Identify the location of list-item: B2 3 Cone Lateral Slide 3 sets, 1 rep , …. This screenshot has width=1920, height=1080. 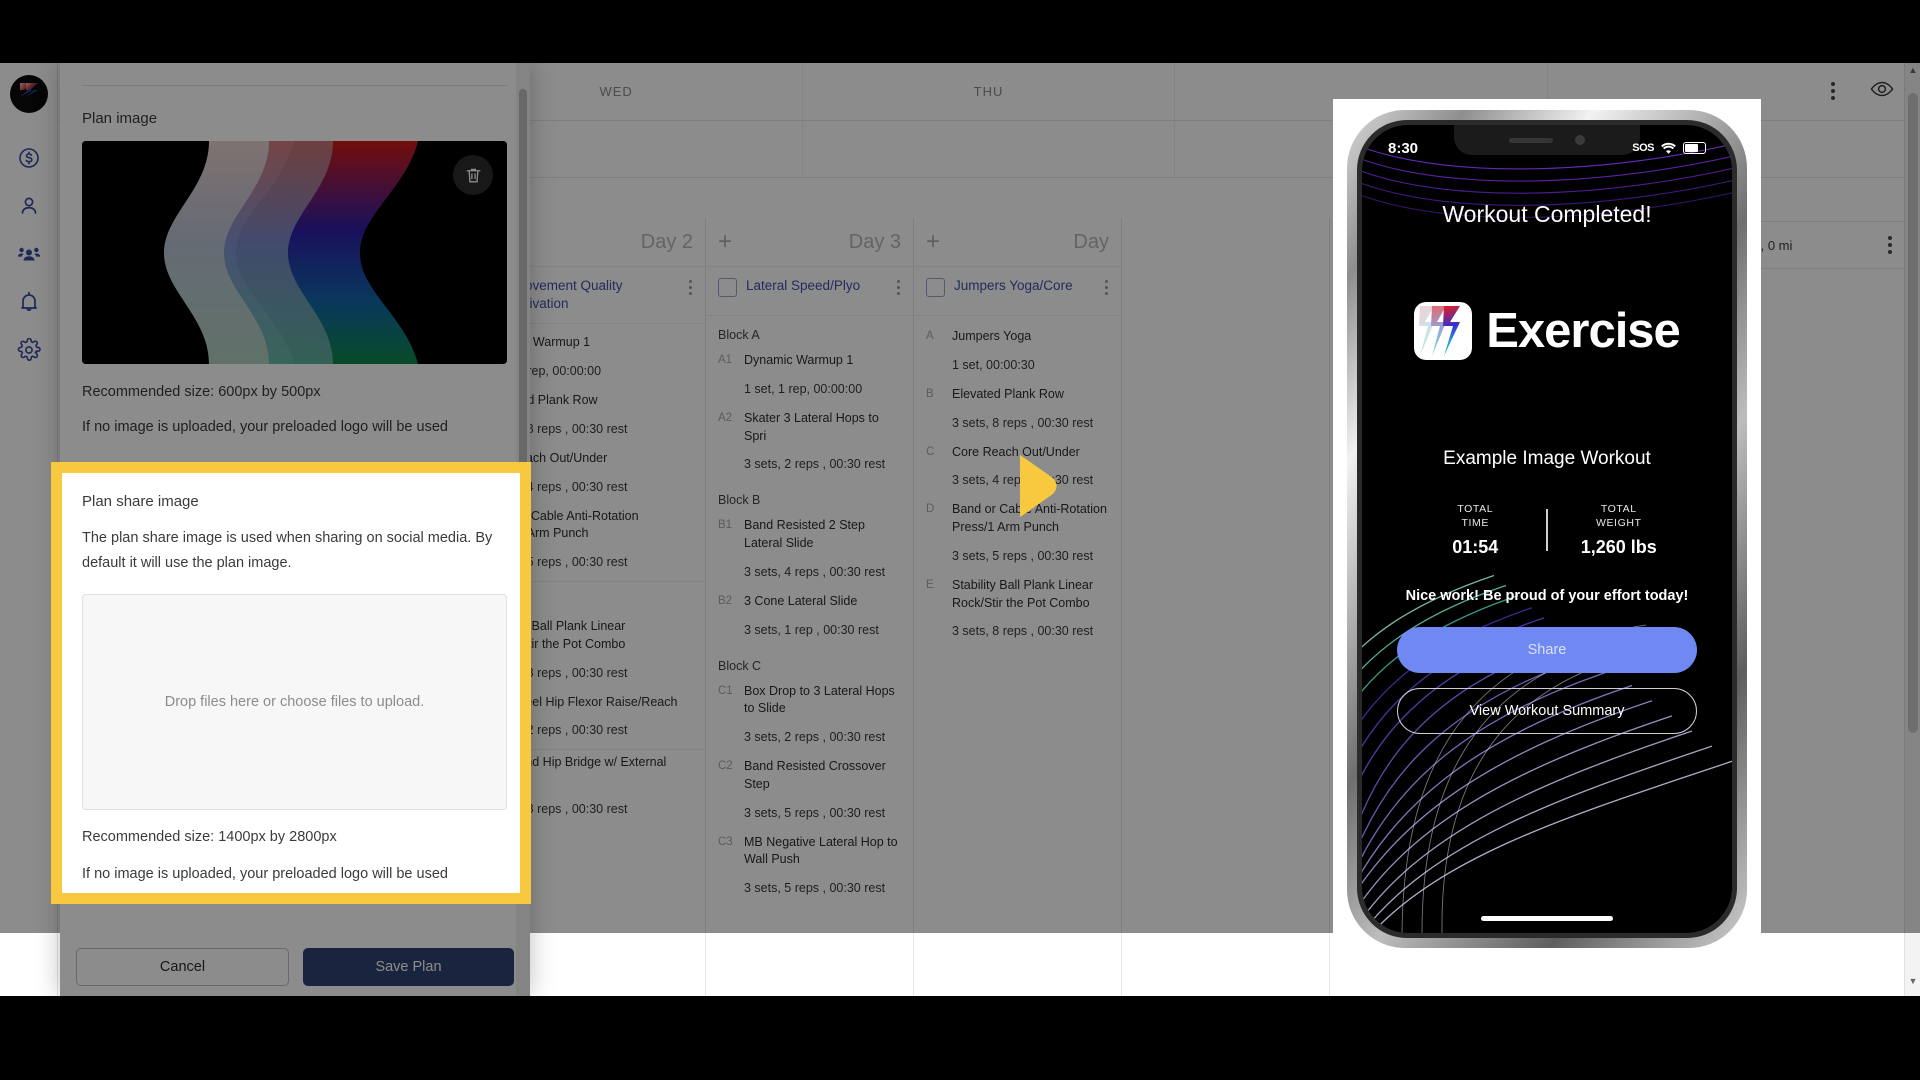
(809, 618).